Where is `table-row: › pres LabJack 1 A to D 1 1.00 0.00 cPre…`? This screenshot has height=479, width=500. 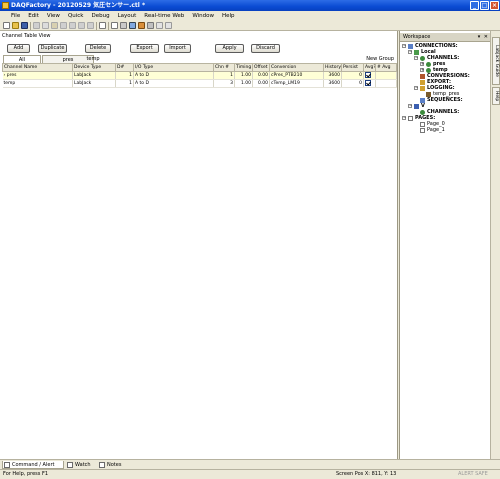 table-row: › pres LabJack 1 A to D 1 1.00 0.00 cPre… is located at coordinates (199, 75).